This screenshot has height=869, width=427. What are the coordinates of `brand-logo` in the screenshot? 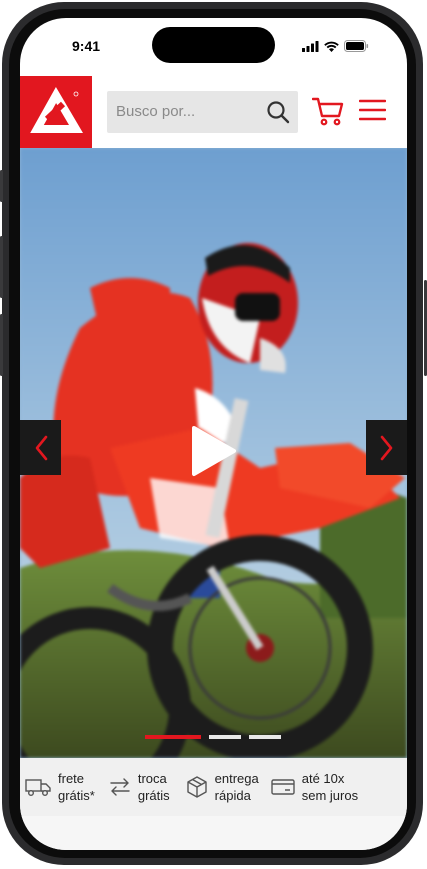 It's located at (56, 112).